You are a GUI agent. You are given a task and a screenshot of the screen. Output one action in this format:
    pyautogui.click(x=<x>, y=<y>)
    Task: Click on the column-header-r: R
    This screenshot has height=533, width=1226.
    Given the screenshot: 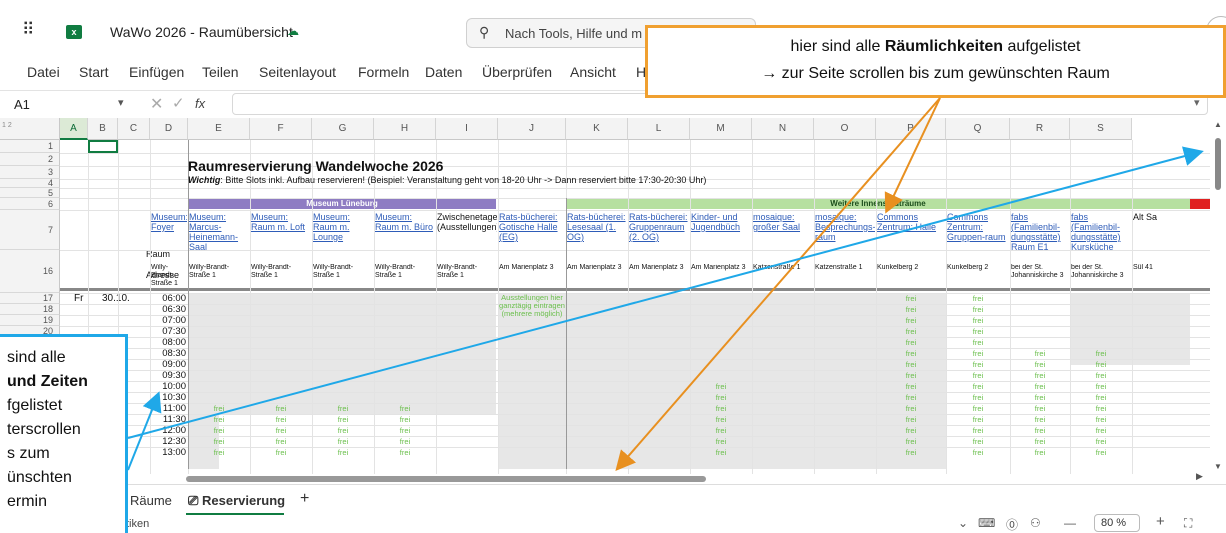 What is the action you would take?
    pyautogui.click(x=1040, y=129)
    